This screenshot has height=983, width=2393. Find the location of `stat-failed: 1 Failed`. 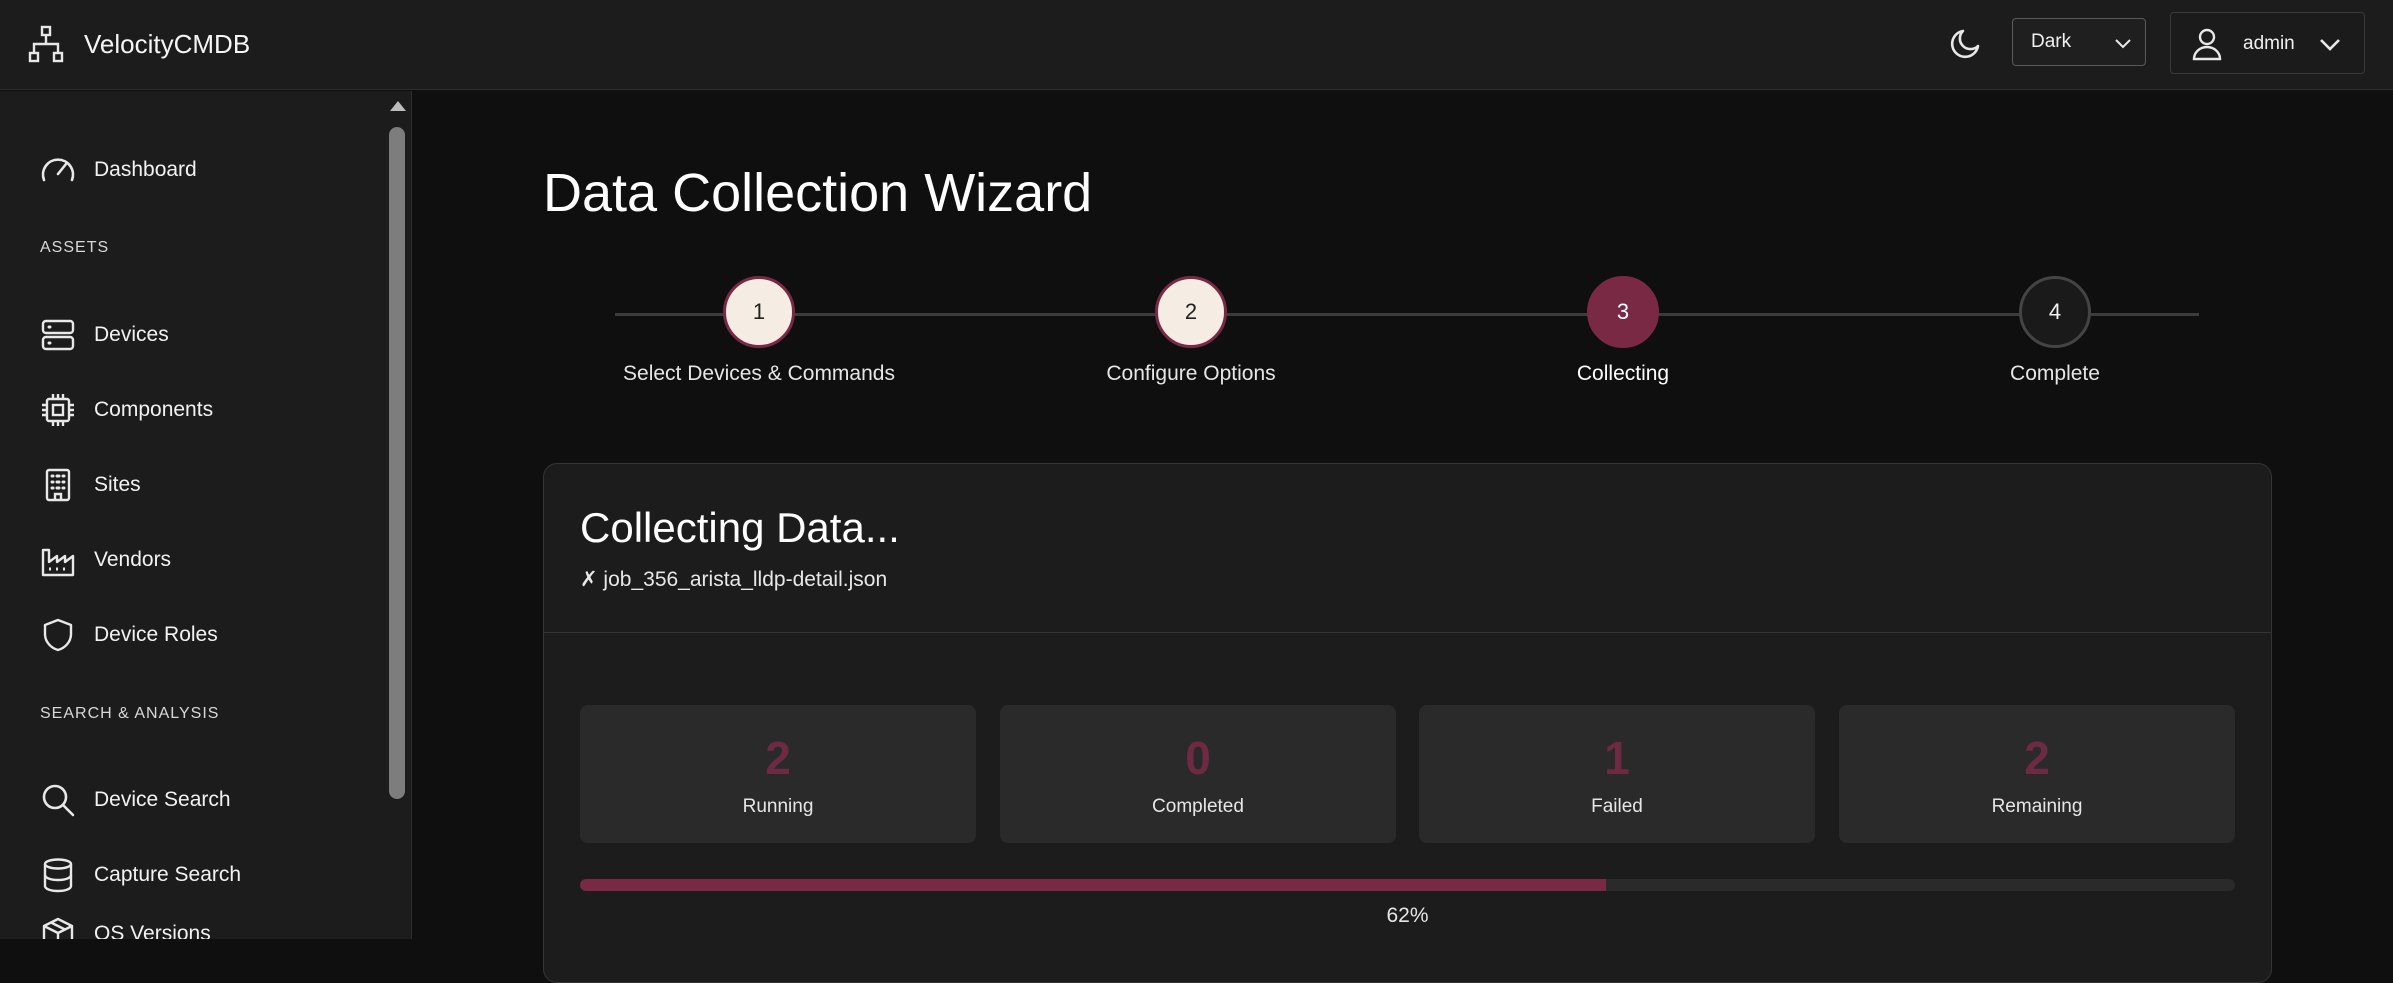

stat-failed: 1 Failed is located at coordinates (1617, 774).